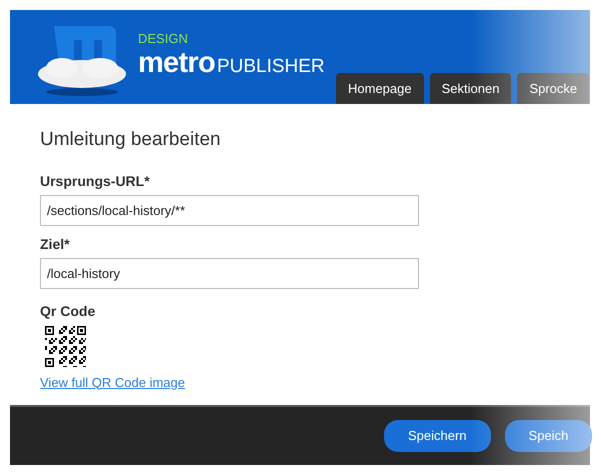  I want to click on qr-image-link: View full QR Code image, so click(112, 382).